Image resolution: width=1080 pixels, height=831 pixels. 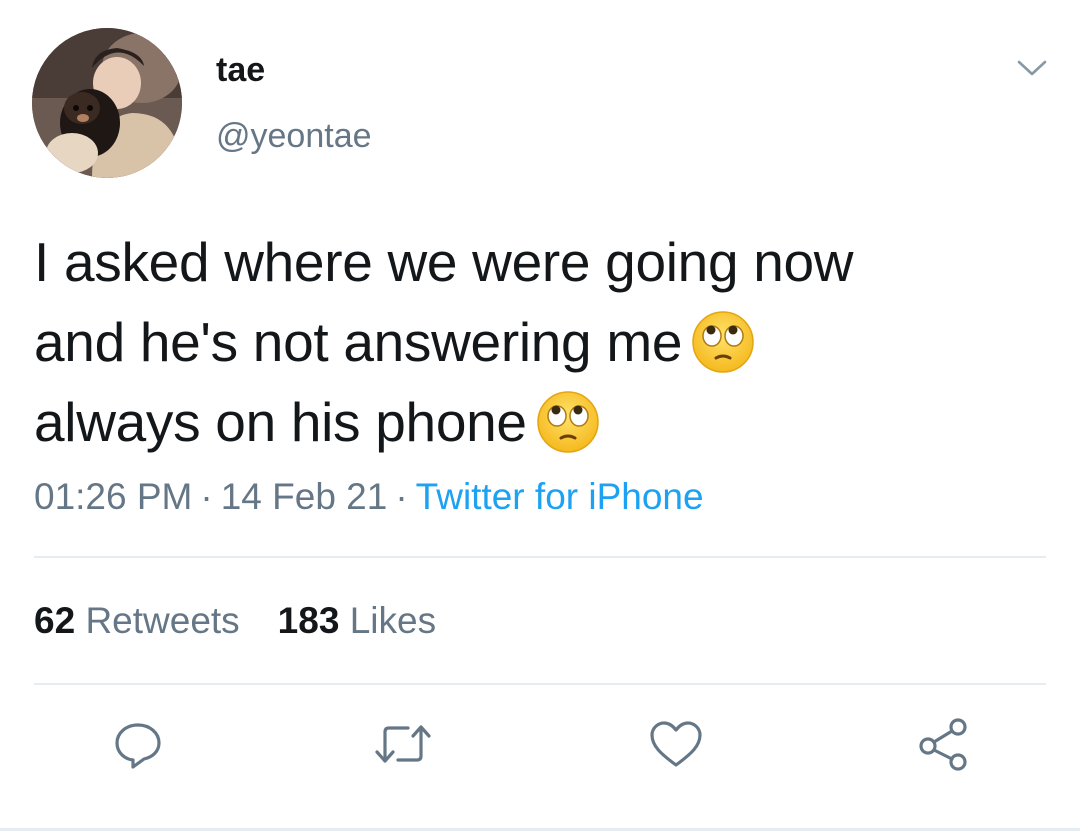 I want to click on retweets-label: Retweets, so click(x=162, y=620).